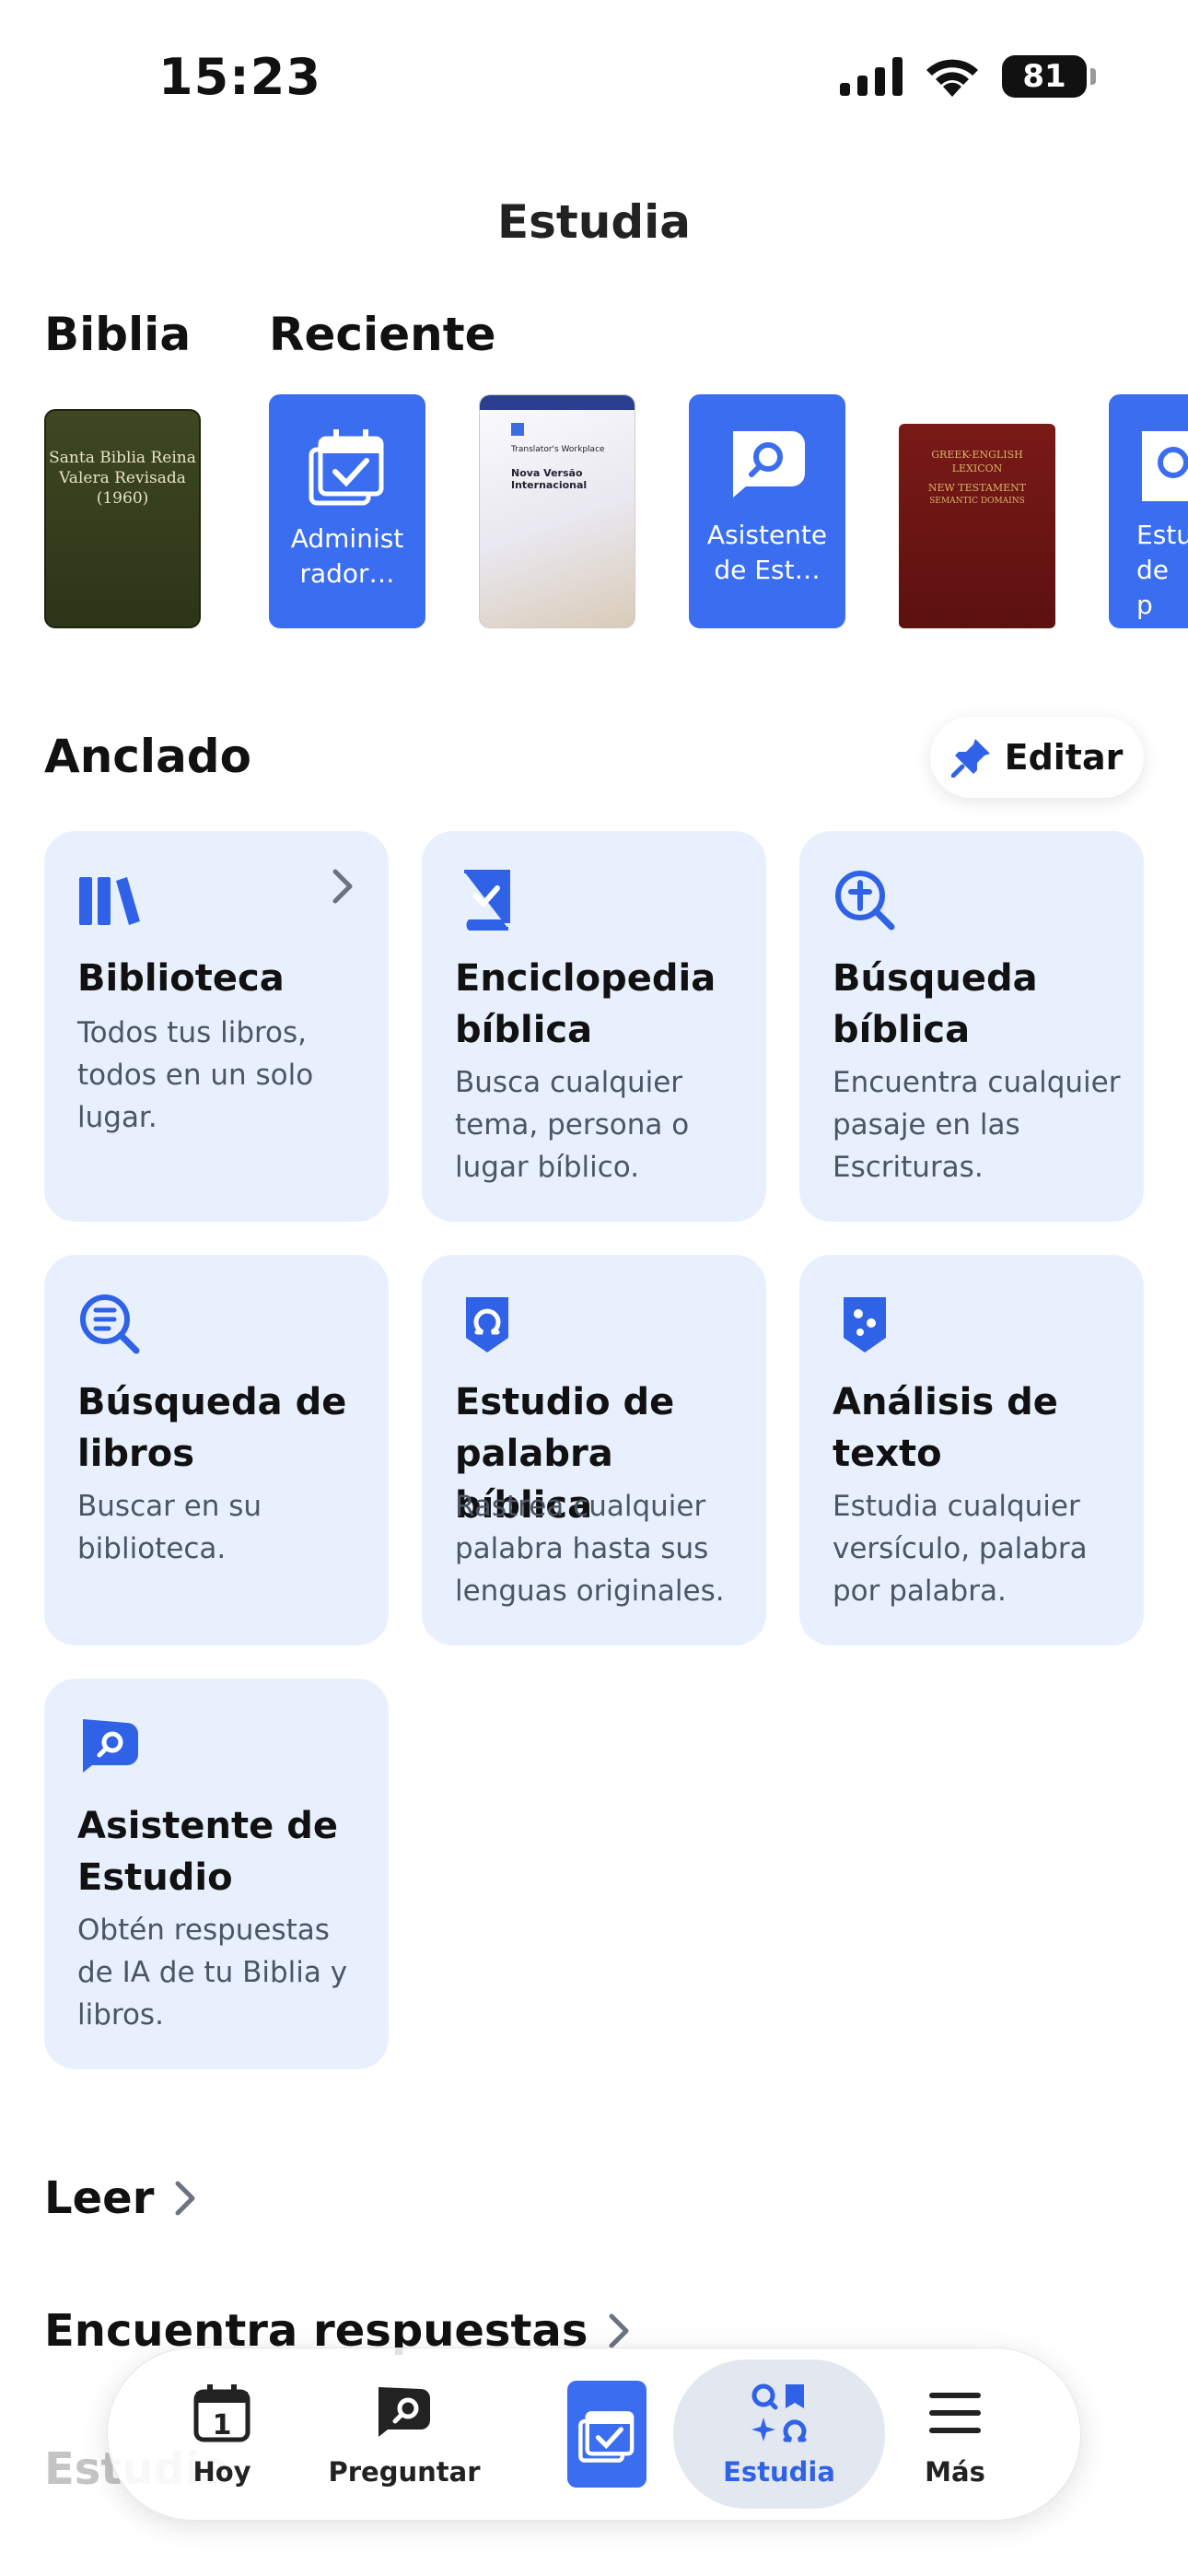 This screenshot has height=2576, width=1188. I want to click on card-title: Búsqueda bíblica, so click(935, 1004).